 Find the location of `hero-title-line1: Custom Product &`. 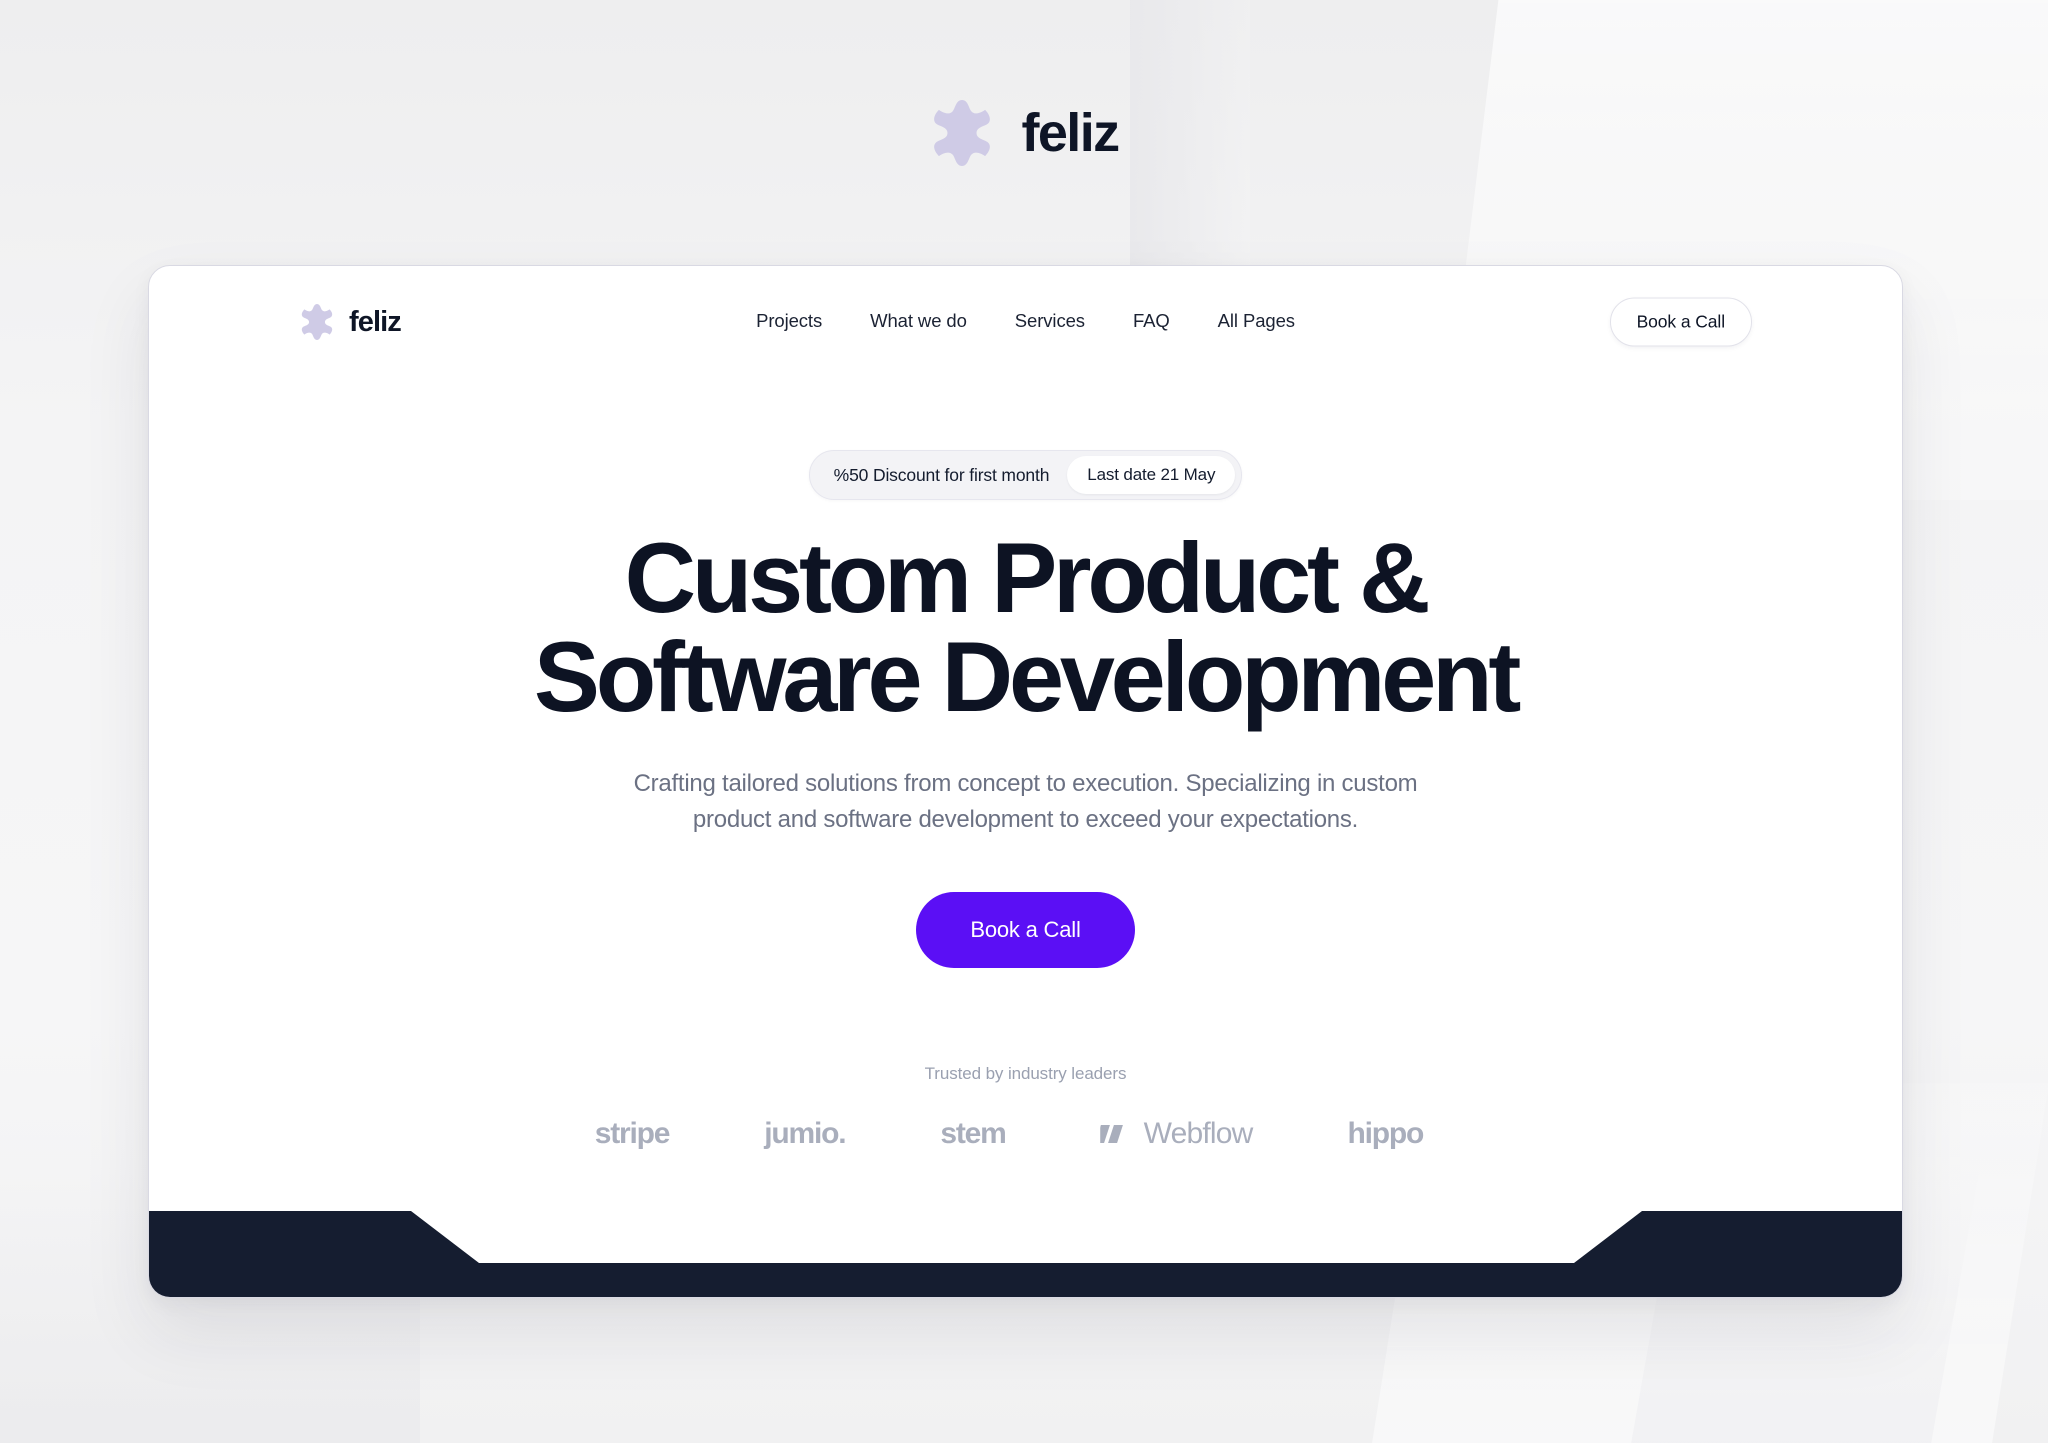

hero-title-line1: Custom Product & is located at coordinates (1027, 577).